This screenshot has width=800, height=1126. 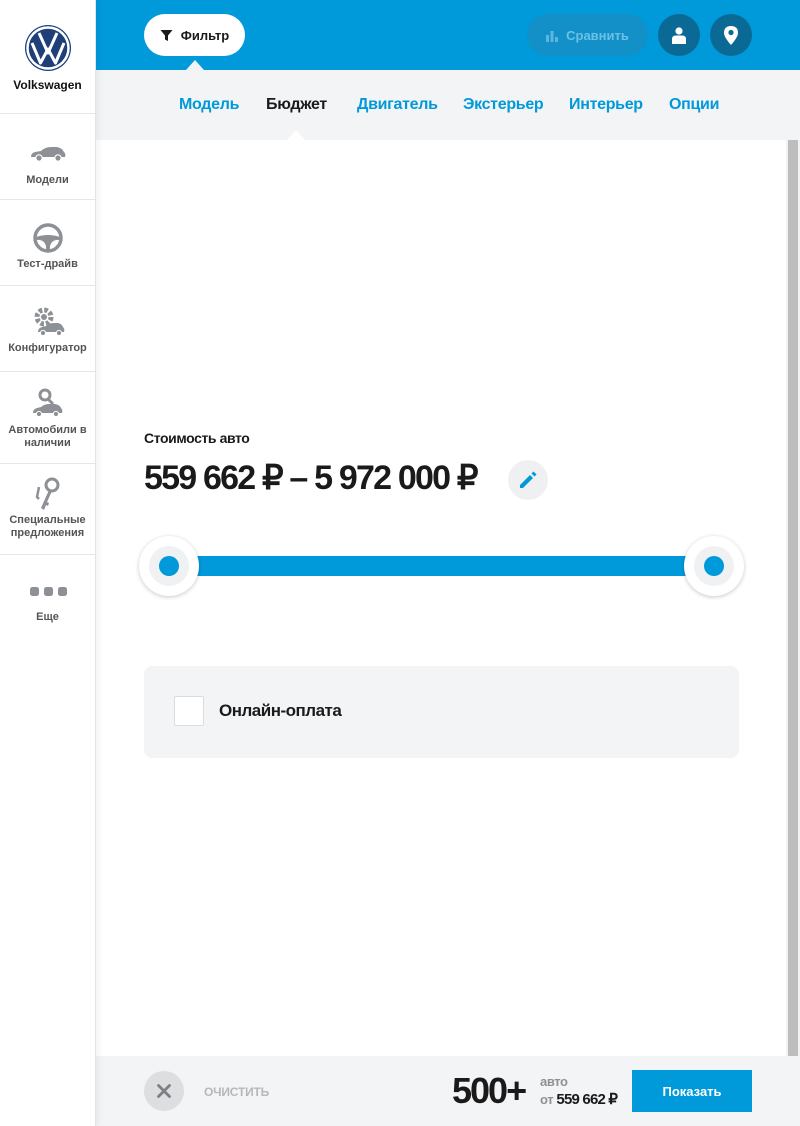 I want to click on dealer-location-button, so click(x=731, y=35).